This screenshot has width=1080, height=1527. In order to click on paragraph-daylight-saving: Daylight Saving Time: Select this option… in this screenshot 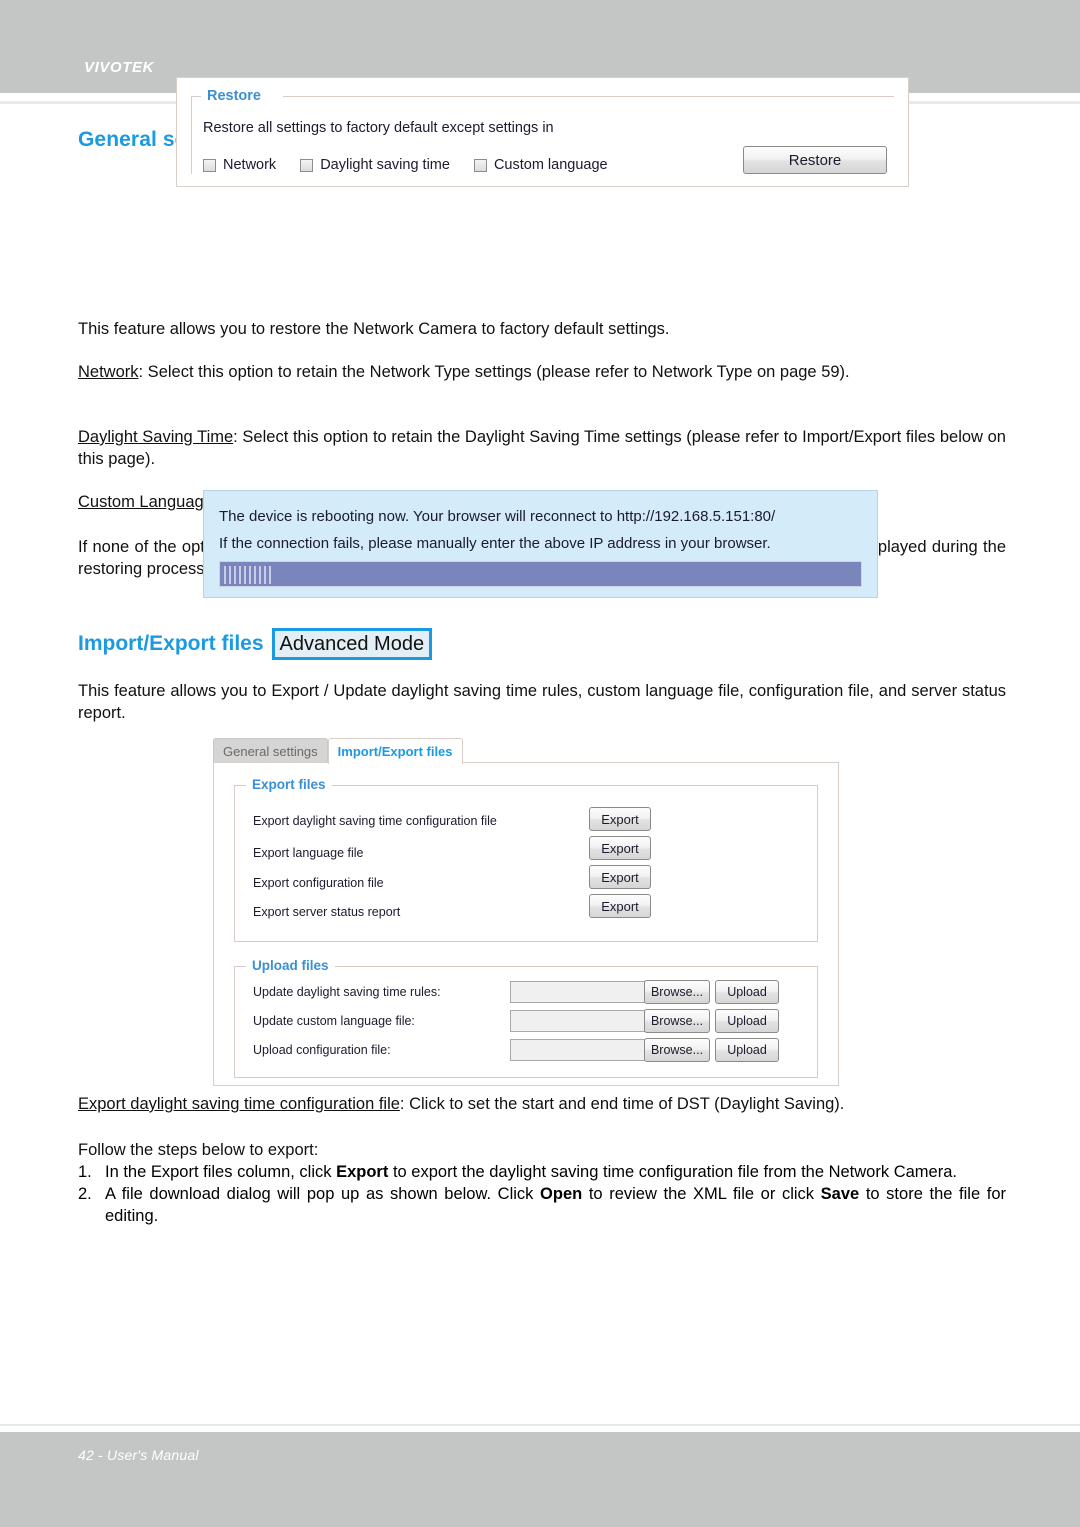, I will do `click(542, 448)`.